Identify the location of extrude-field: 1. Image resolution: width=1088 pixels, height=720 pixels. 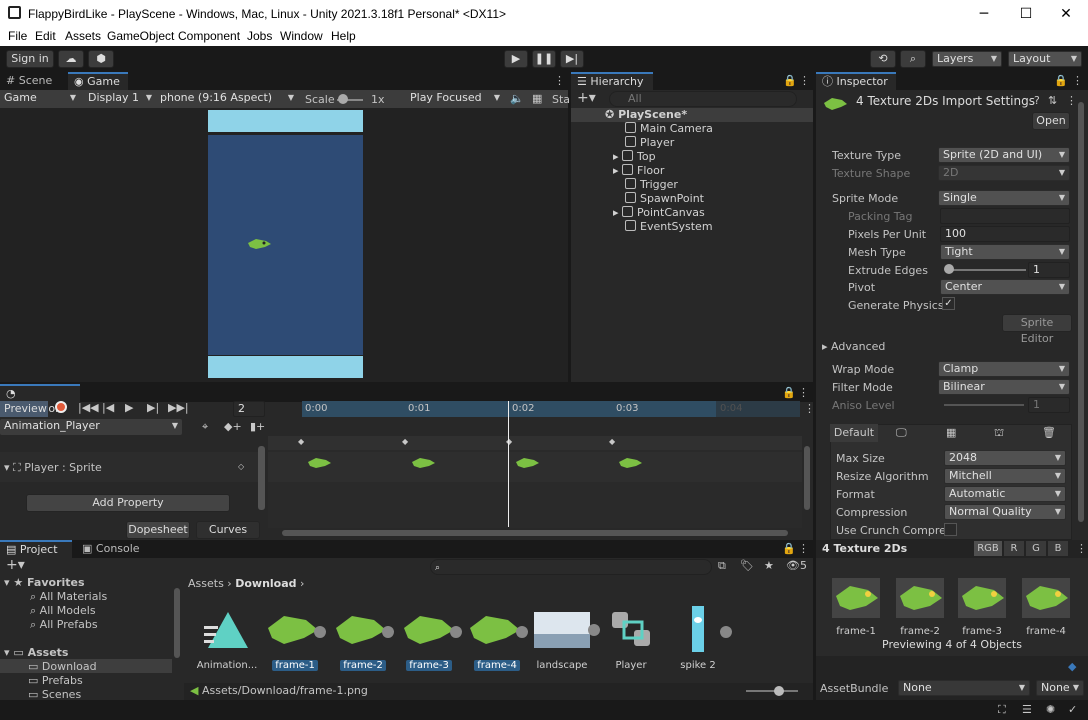
(1049, 270).